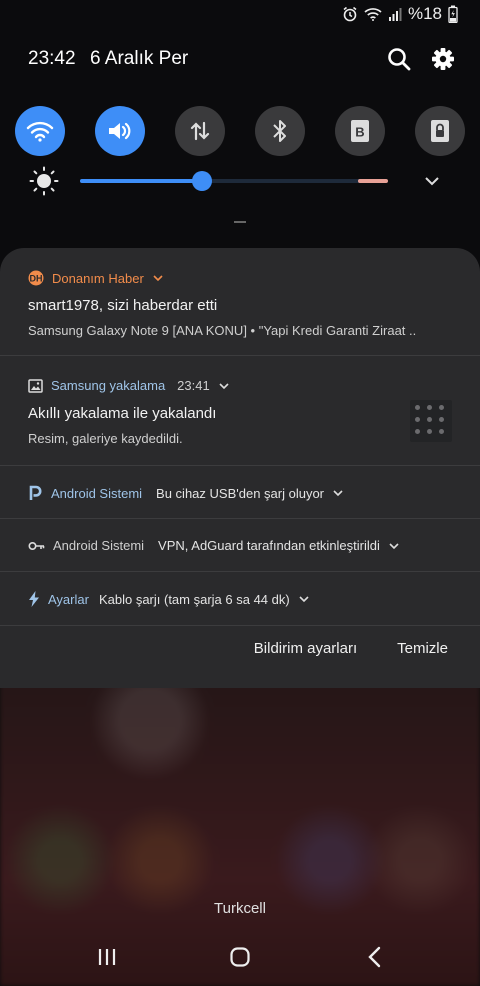 This screenshot has height=986, width=480. Describe the element at coordinates (399, 59) in the screenshot. I see `search-icon` at that location.